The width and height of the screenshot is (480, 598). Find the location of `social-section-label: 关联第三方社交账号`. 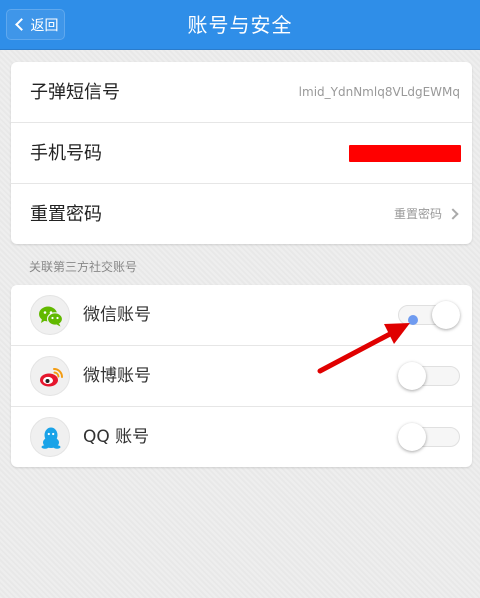

social-section-label: 关联第三方社交账号 is located at coordinates (83, 267).